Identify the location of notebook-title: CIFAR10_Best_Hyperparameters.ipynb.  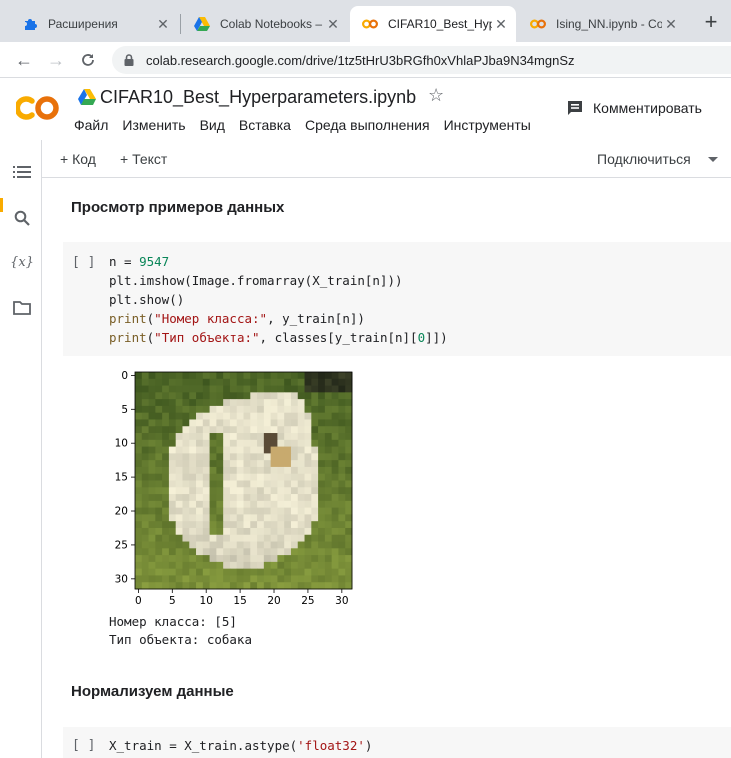
(258, 97).